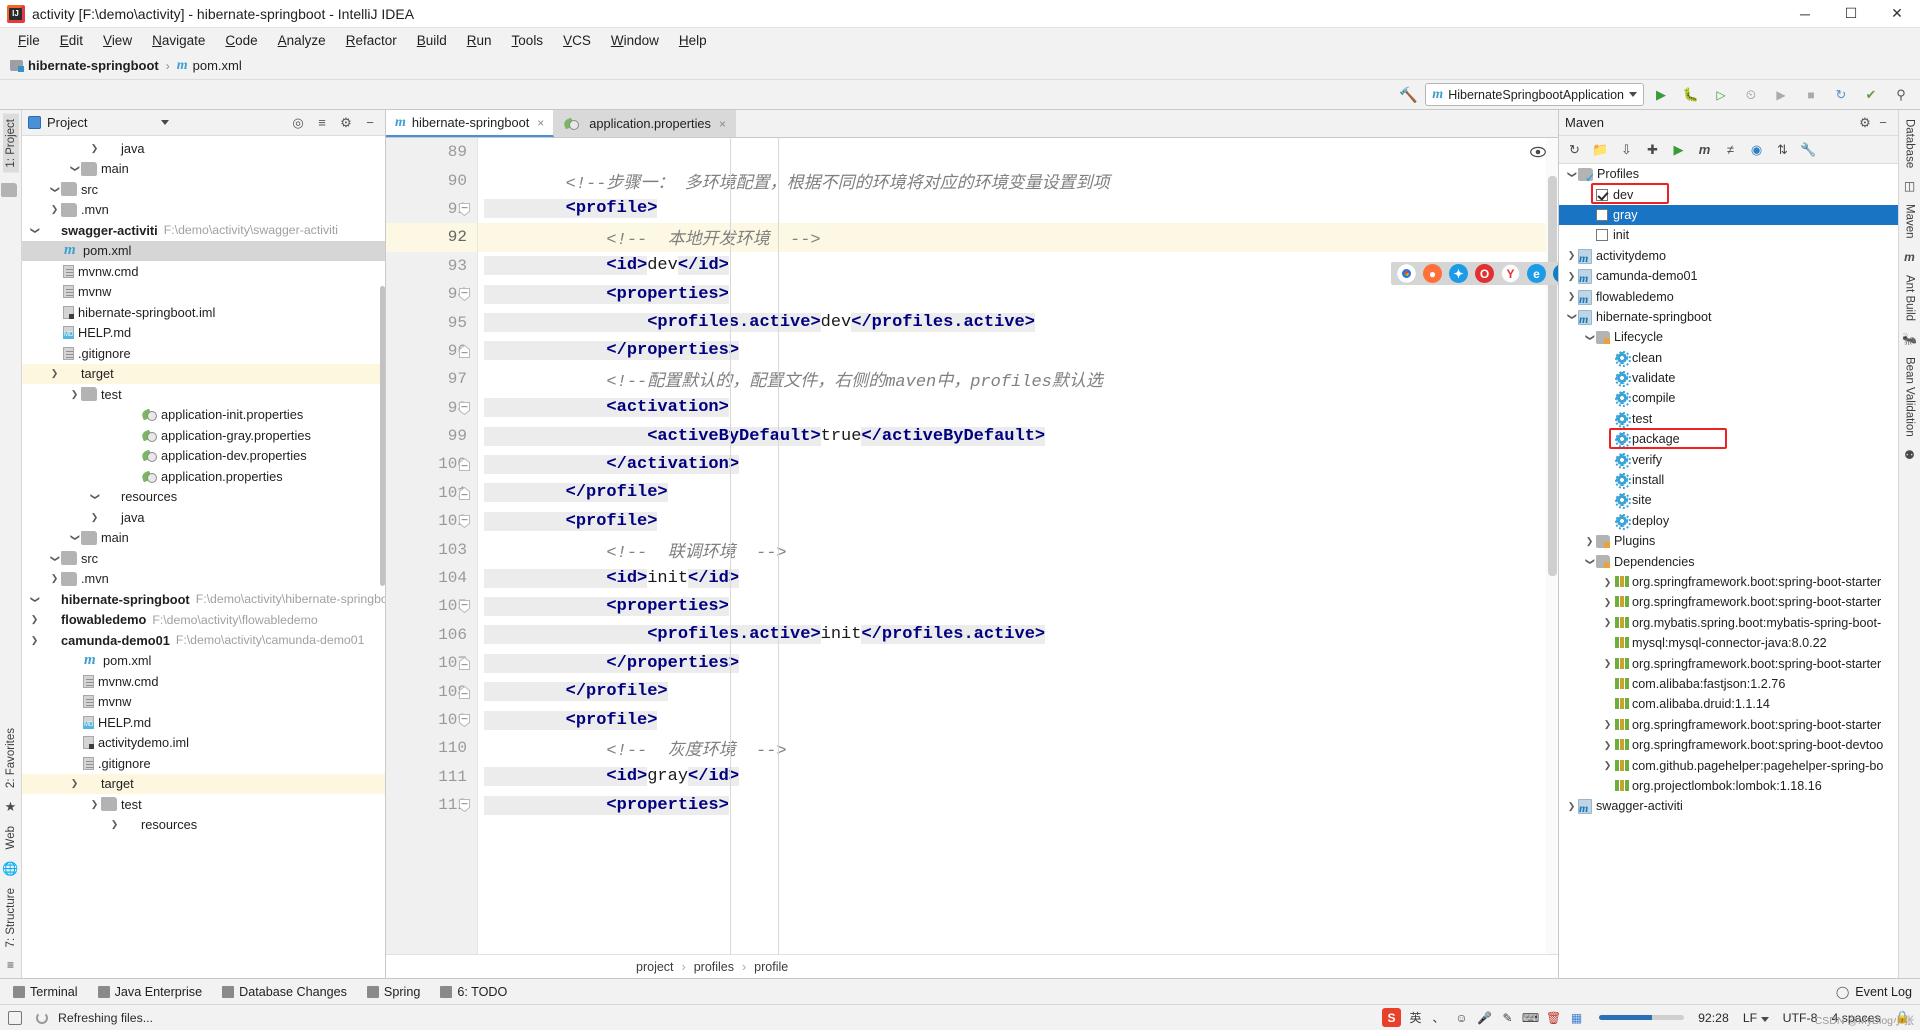 Image resolution: width=1920 pixels, height=1030 pixels. I want to click on bottom-tab-database-changes: Database Changes, so click(284, 992).